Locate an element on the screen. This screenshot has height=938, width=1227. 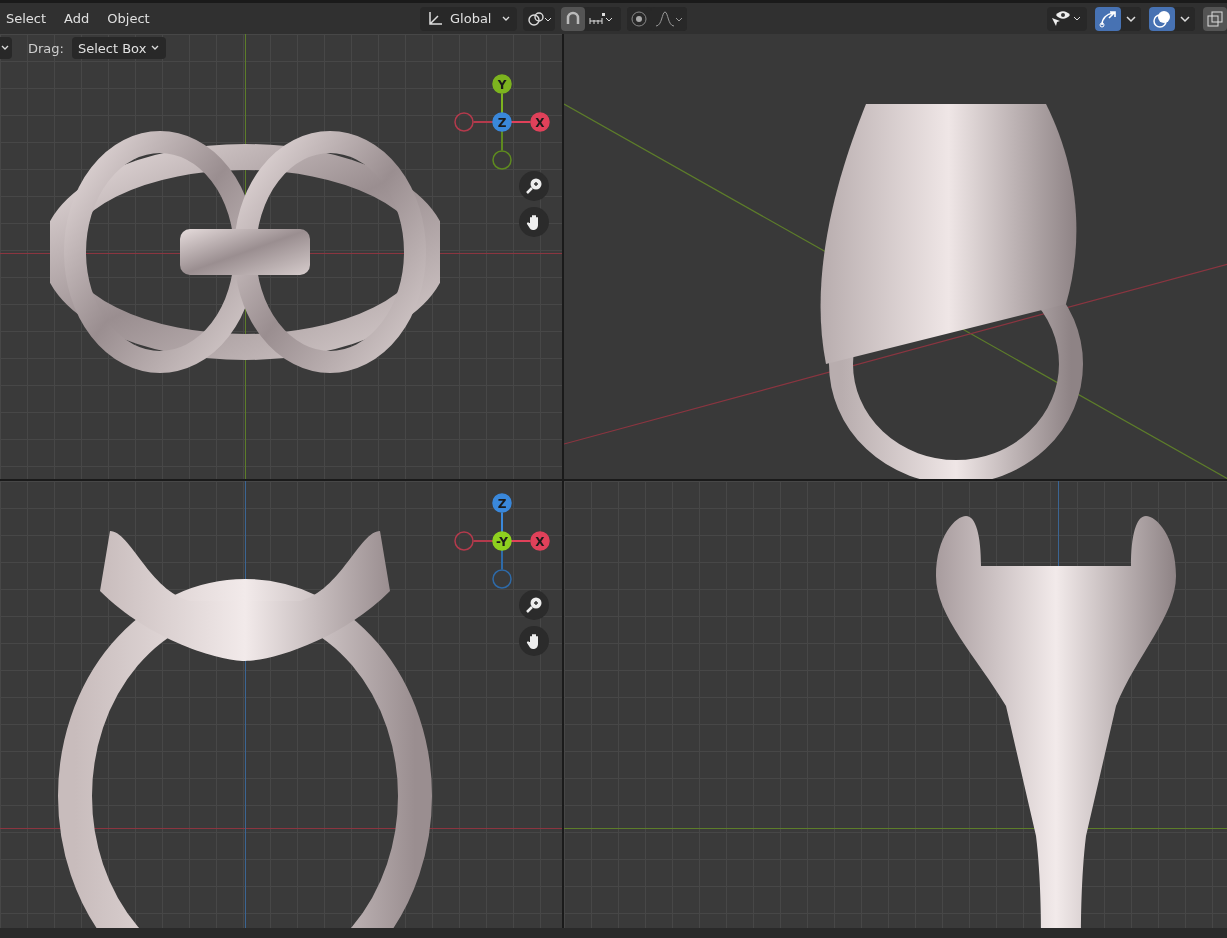
xray-toggle is located at coordinates (1215, 18).